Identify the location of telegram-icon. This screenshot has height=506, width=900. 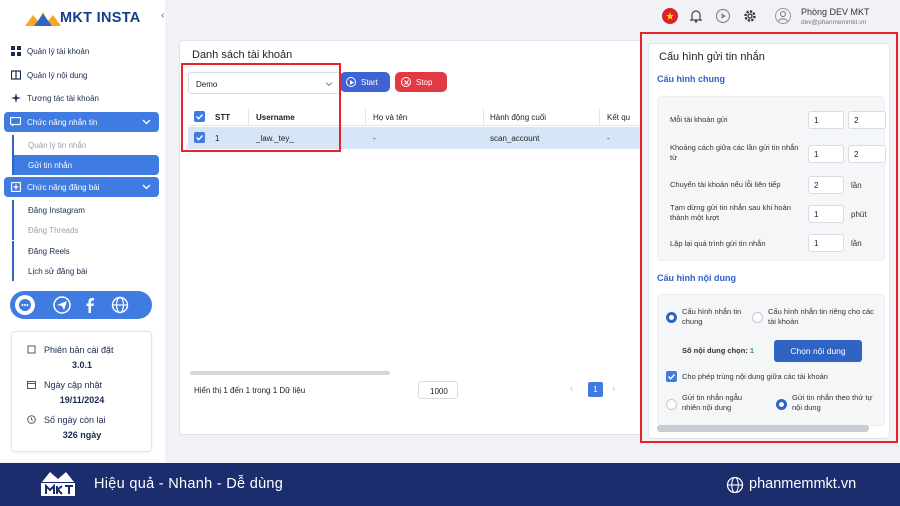
(62, 305).